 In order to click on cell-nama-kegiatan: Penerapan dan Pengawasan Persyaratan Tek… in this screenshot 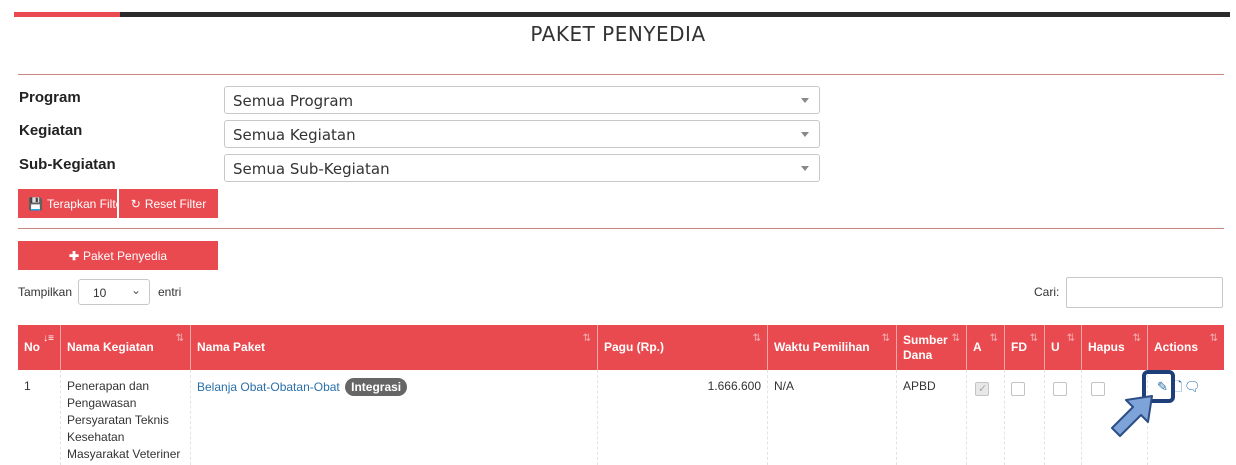, I will do `click(126, 417)`.